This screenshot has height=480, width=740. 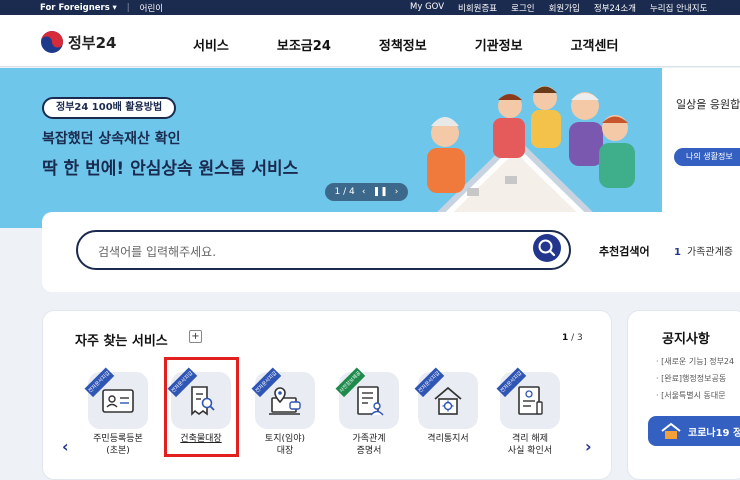 I want to click on service-family-relation: 사전정보제공 가족관계 증명서, so click(x=369, y=412).